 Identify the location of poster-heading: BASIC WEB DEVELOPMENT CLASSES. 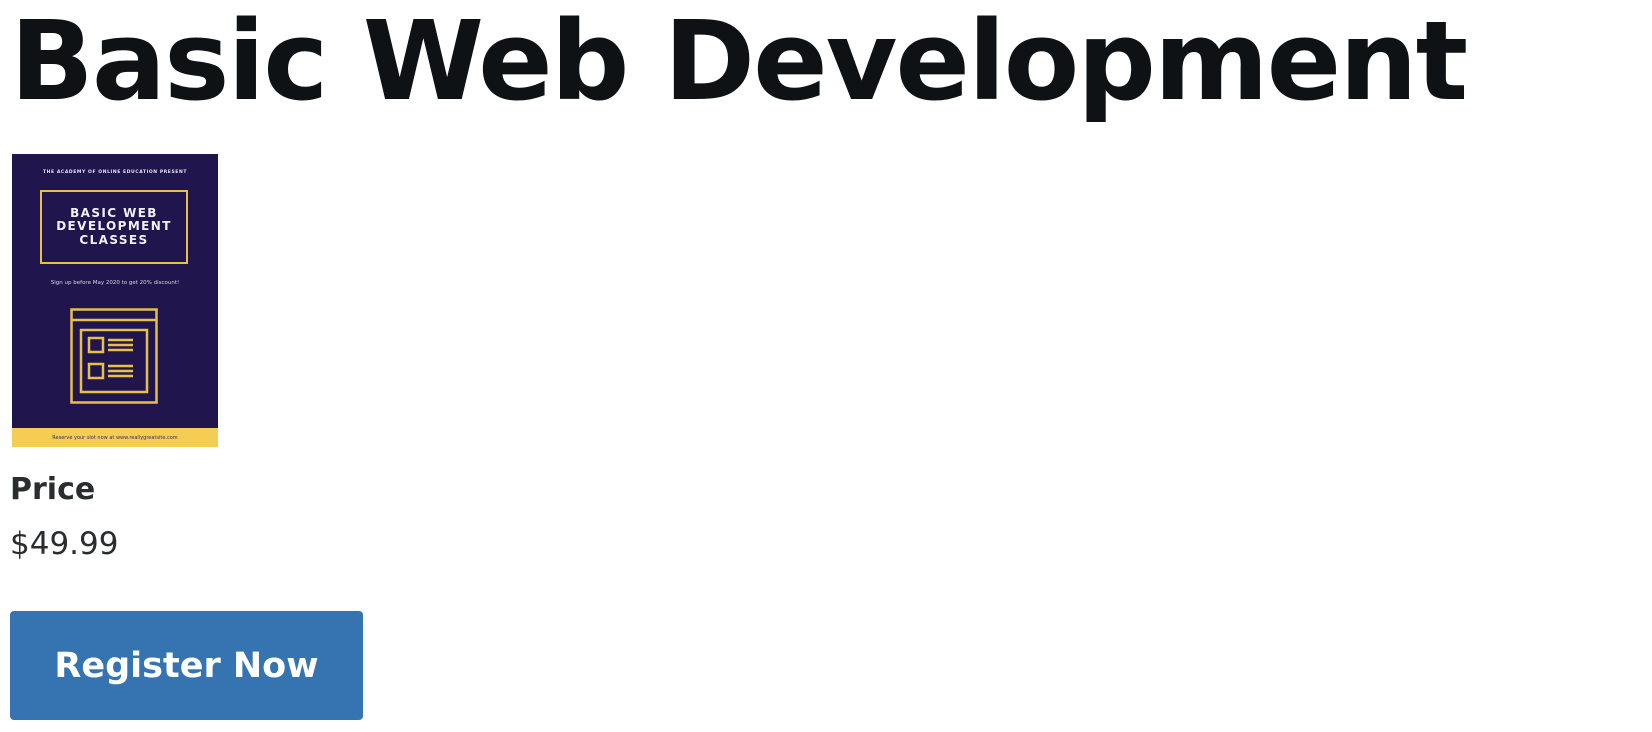
(114, 226).